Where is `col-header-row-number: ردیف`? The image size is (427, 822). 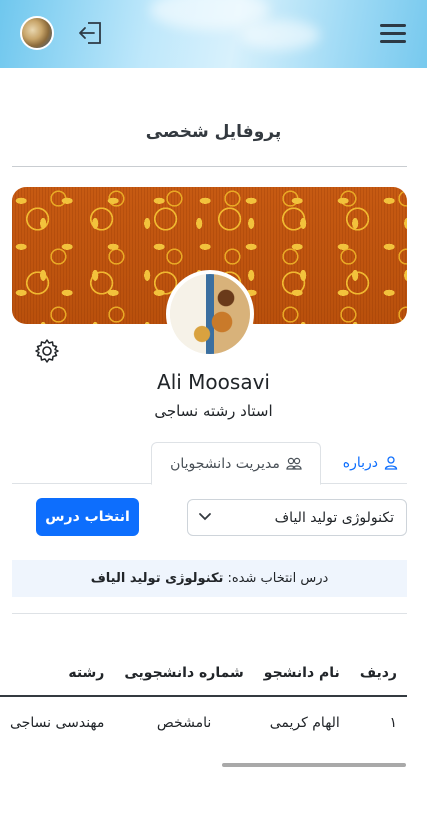
col-header-row-number: ردیف is located at coordinates (378, 673).